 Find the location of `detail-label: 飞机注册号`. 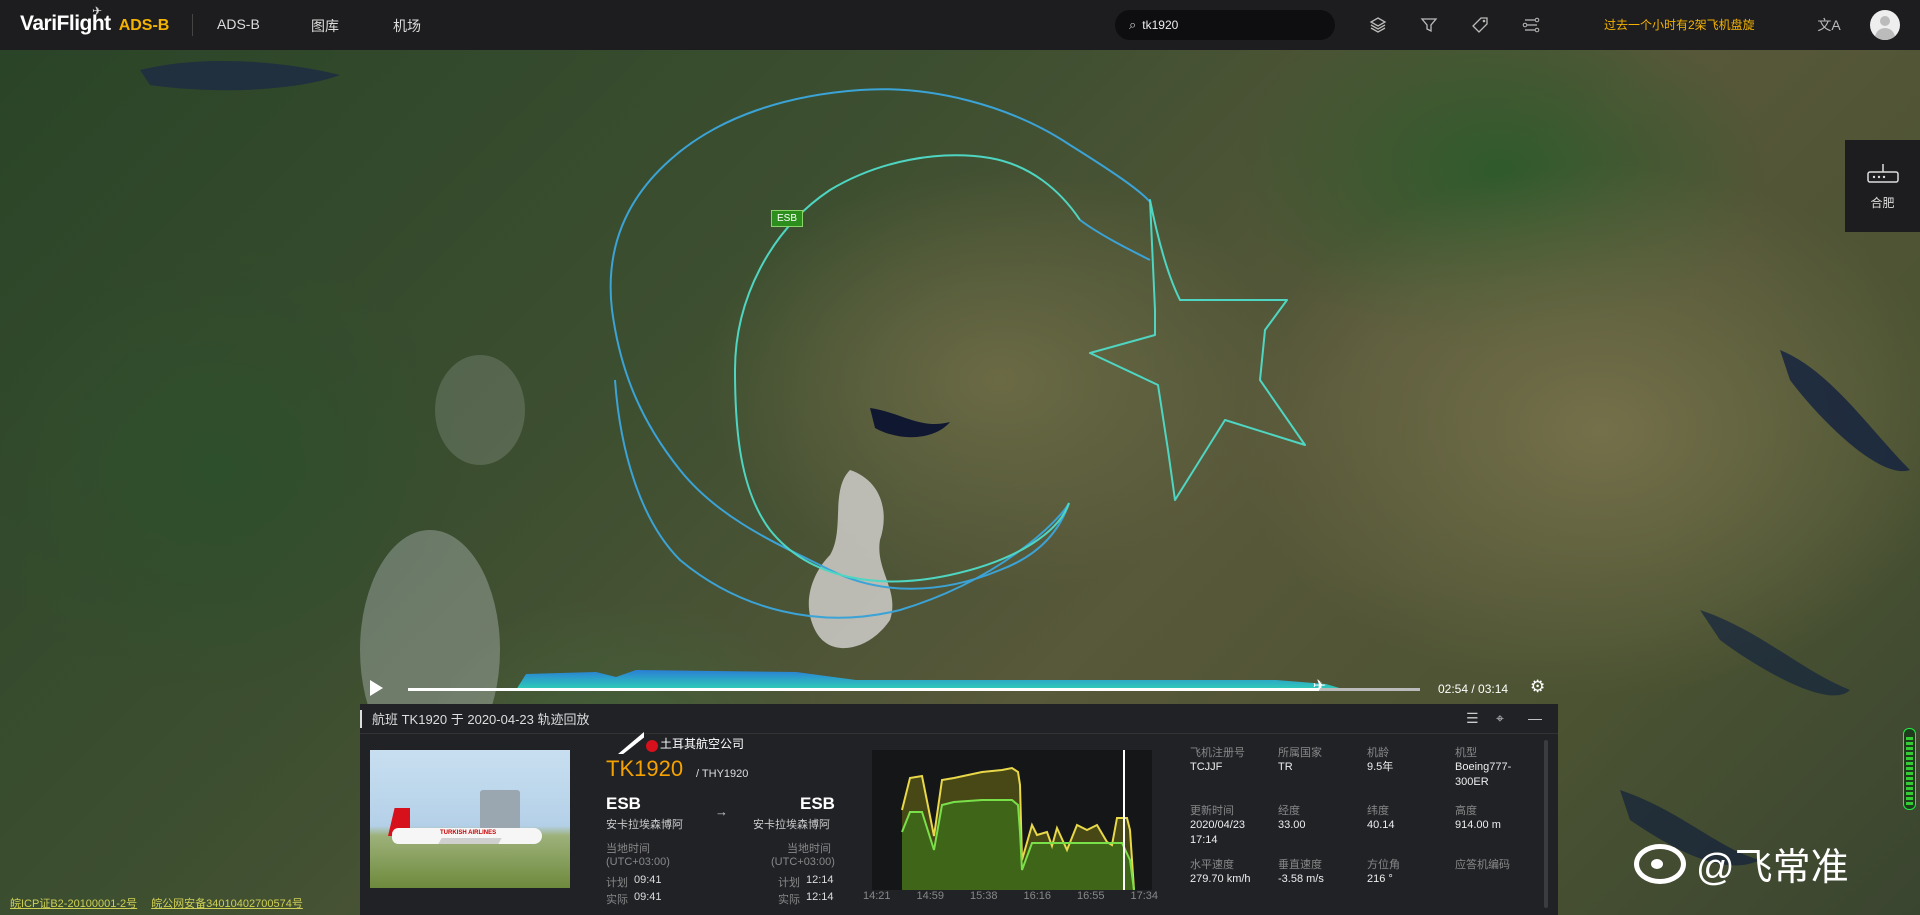

detail-label: 飞机注册号 is located at coordinates (1217, 753).